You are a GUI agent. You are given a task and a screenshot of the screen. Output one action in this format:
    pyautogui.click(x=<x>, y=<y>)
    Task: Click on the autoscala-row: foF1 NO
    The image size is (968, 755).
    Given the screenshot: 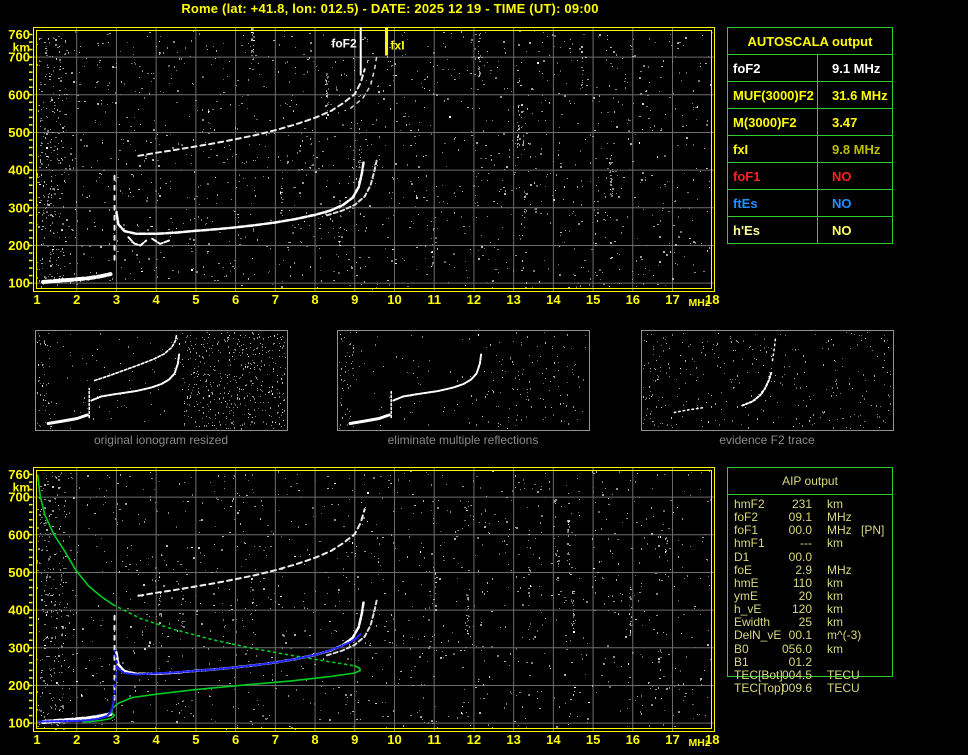 What is the action you would take?
    pyautogui.click(x=810, y=176)
    